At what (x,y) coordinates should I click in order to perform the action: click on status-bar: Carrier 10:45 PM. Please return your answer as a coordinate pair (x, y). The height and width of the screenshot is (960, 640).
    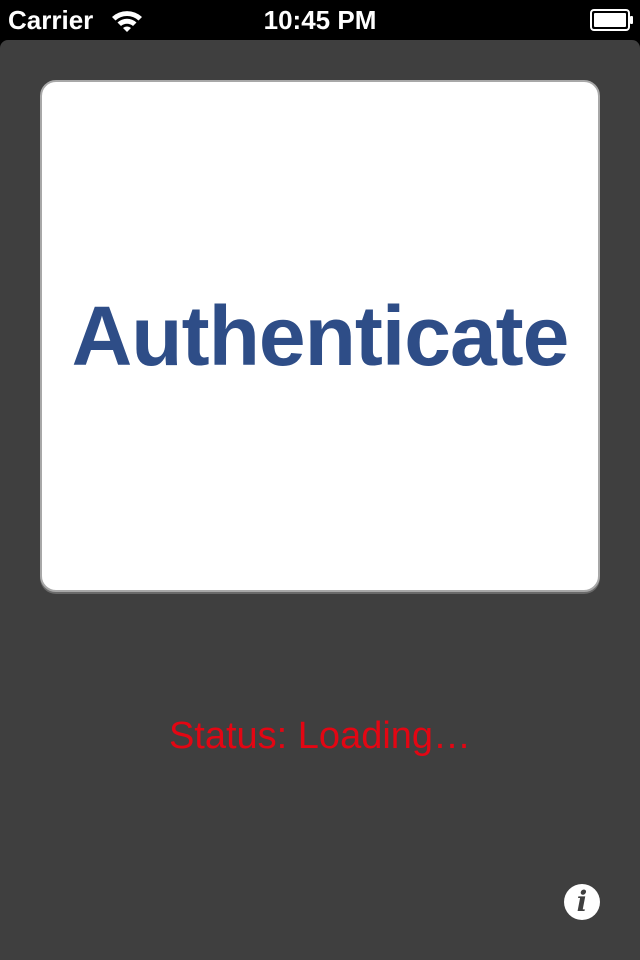
    Looking at the image, I should click on (320, 20).